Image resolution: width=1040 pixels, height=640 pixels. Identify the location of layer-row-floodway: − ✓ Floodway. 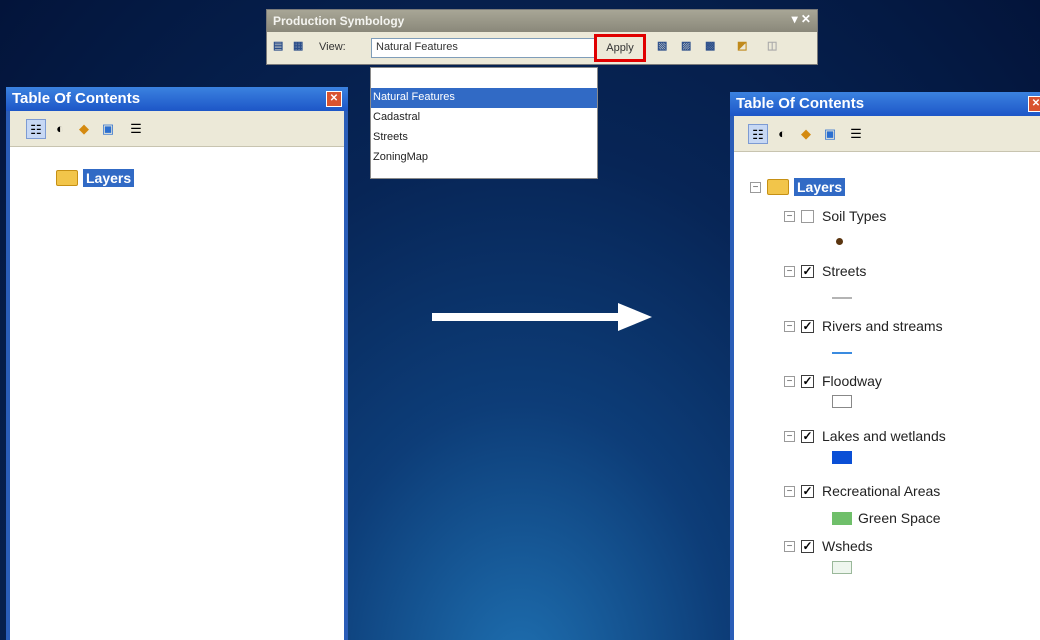
(833, 381).